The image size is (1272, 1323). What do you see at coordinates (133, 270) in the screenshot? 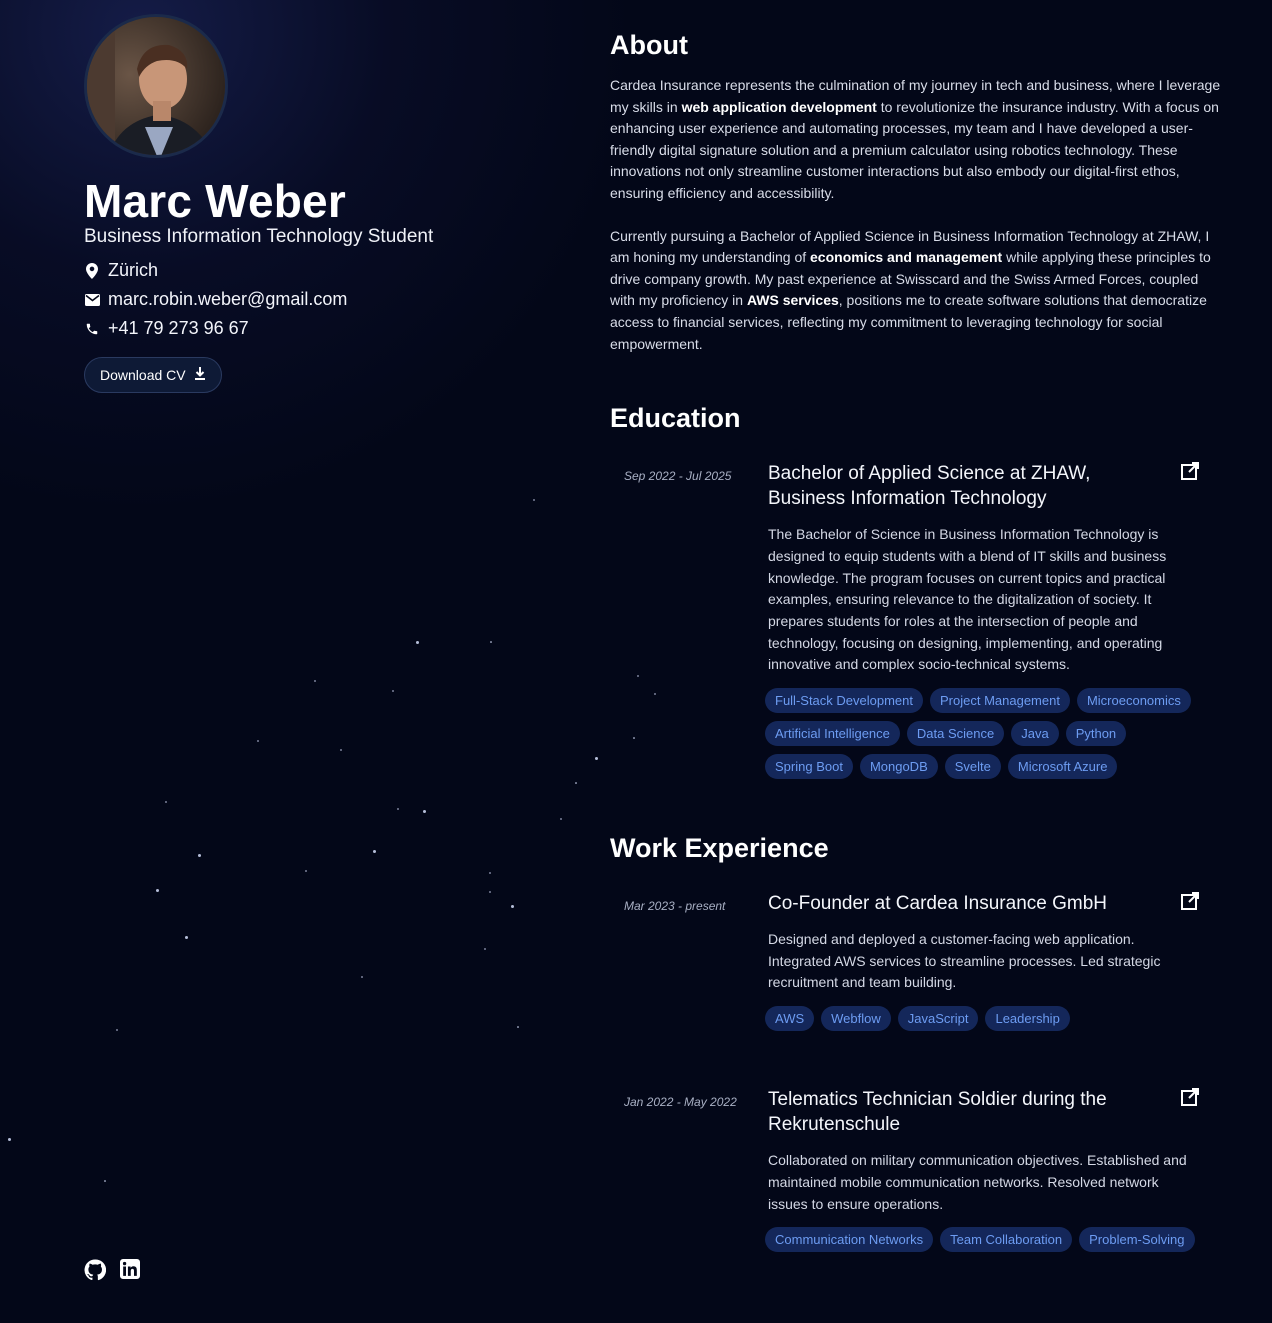
I see `location-text: Zürich` at bounding box center [133, 270].